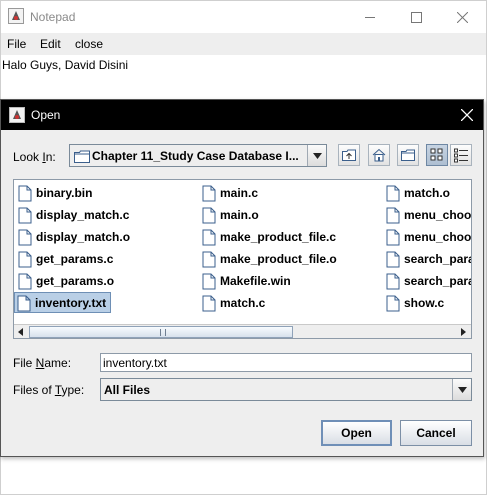 The image size is (487, 495). What do you see at coordinates (290, 303) in the screenshot?
I see `file-item: match.c` at bounding box center [290, 303].